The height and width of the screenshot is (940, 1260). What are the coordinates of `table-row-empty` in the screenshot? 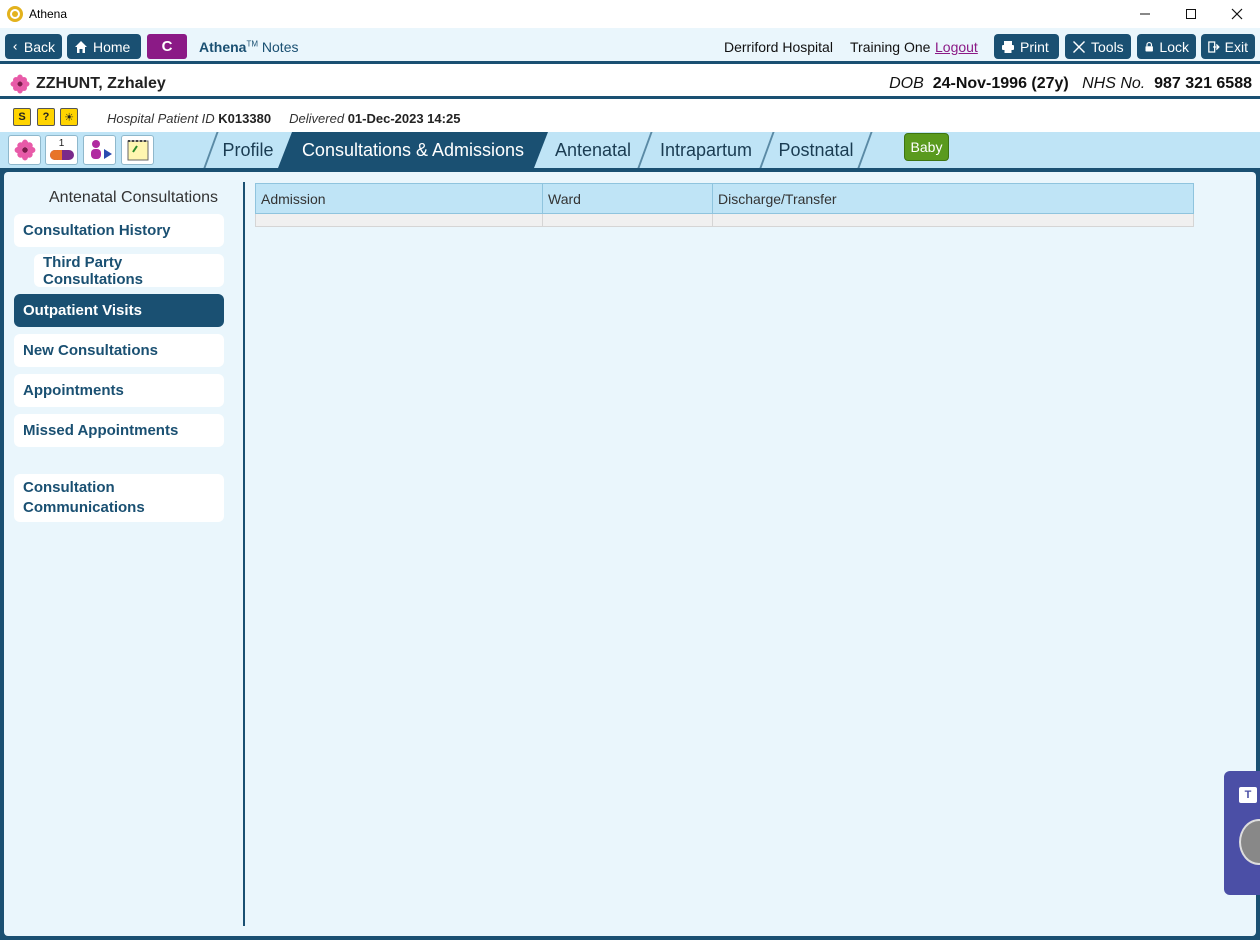 It's located at (724, 220).